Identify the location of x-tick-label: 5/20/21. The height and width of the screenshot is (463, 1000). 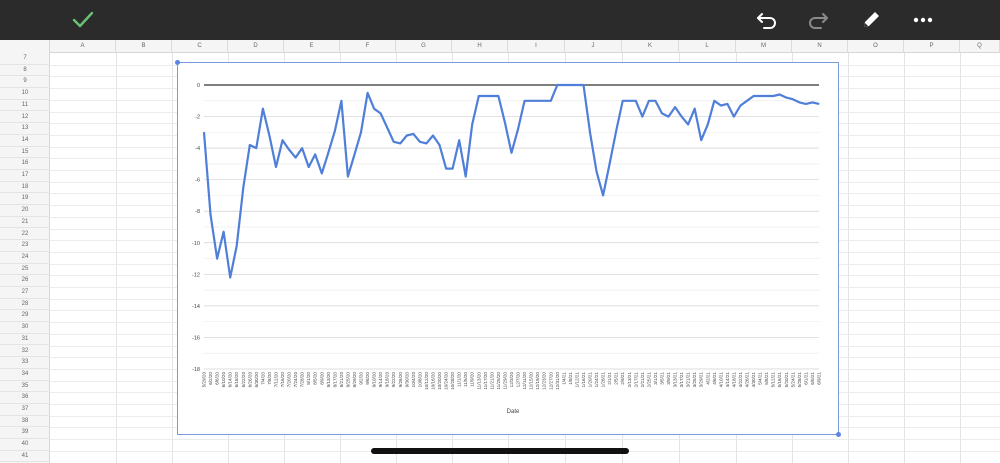
(786, 380).